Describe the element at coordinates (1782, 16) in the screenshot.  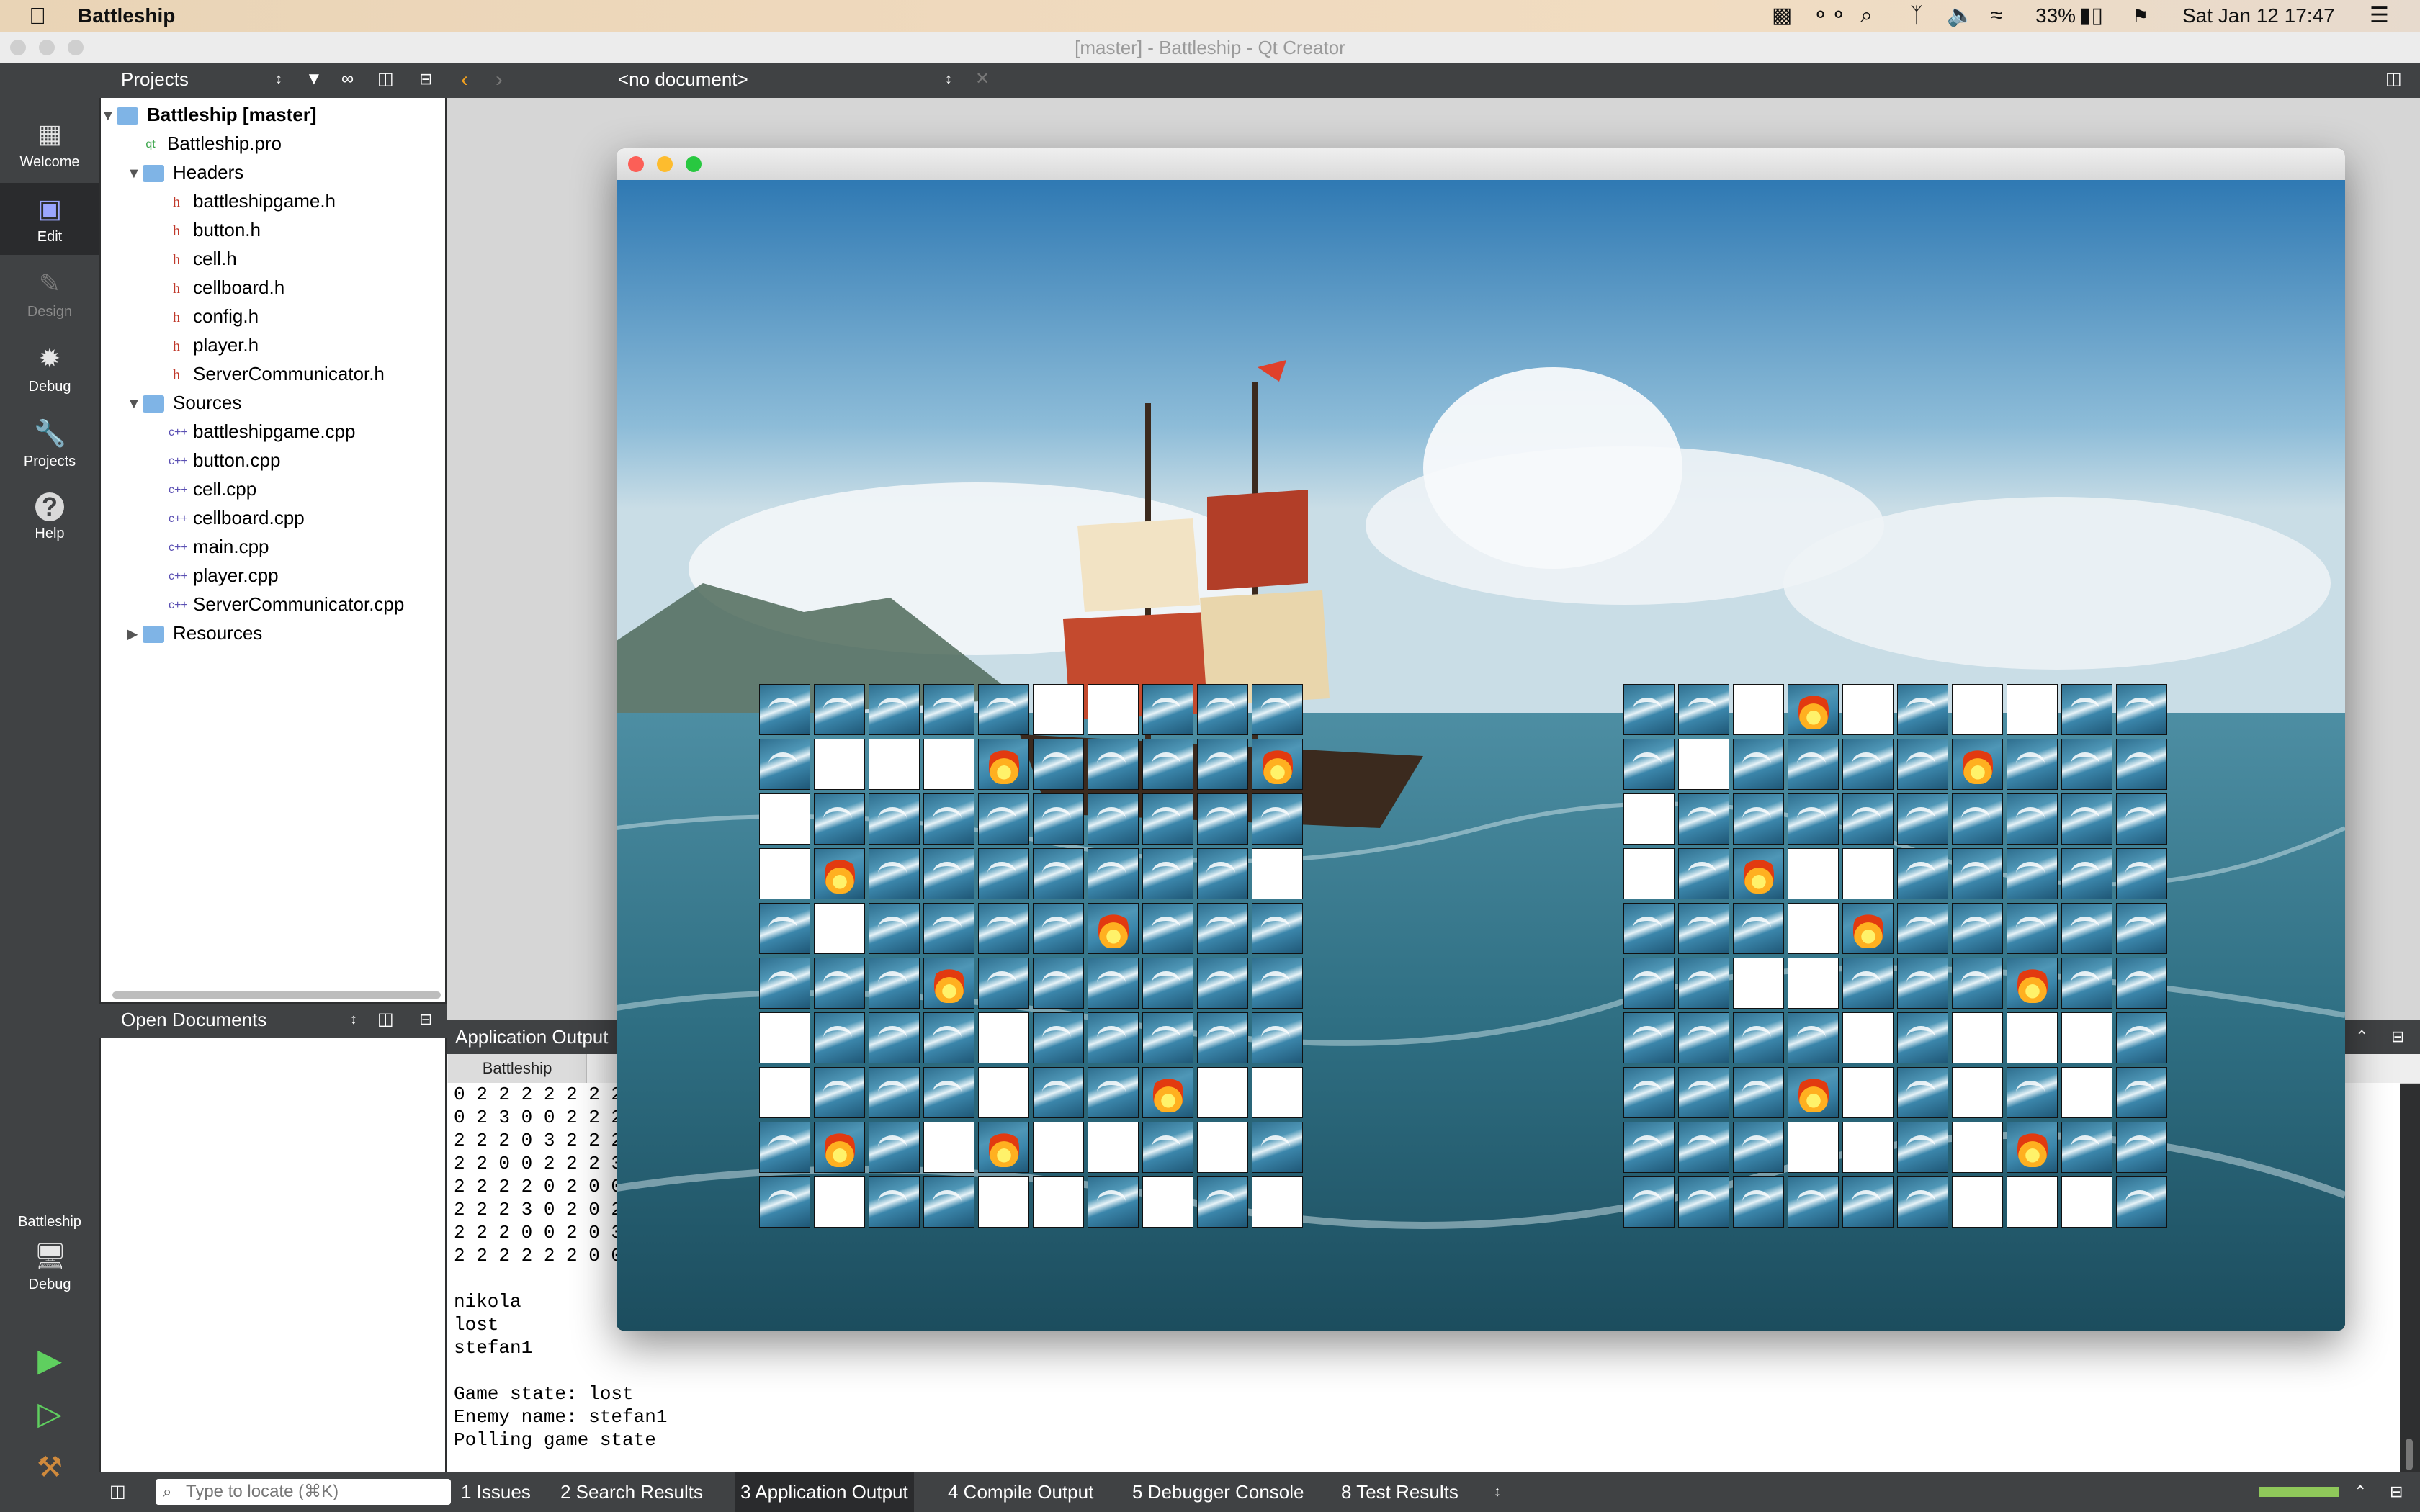
I see `dropbox-icon: ▩` at that location.